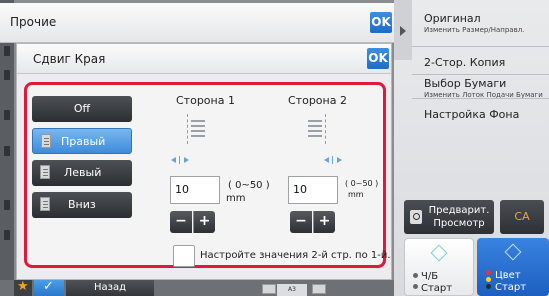 The width and height of the screenshot is (549, 296). What do you see at coordinates (356, 194) in the screenshot?
I see `side2-unit-label: mm` at bounding box center [356, 194].